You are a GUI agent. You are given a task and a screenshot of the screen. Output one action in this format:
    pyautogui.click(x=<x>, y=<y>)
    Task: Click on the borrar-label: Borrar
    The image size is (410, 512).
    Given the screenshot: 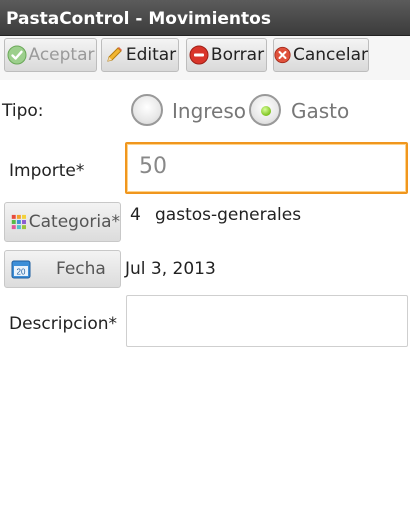 What is the action you would take?
    pyautogui.click(x=237, y=55)
    